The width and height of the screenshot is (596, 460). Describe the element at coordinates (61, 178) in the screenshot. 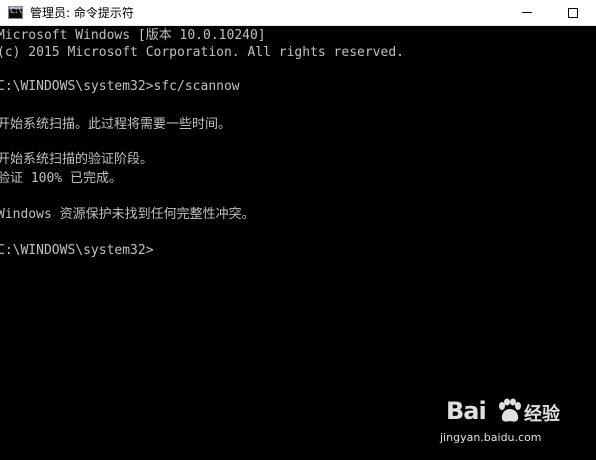

I see `console-line-verify-progress: 验证 100% 已完成。` at that location.